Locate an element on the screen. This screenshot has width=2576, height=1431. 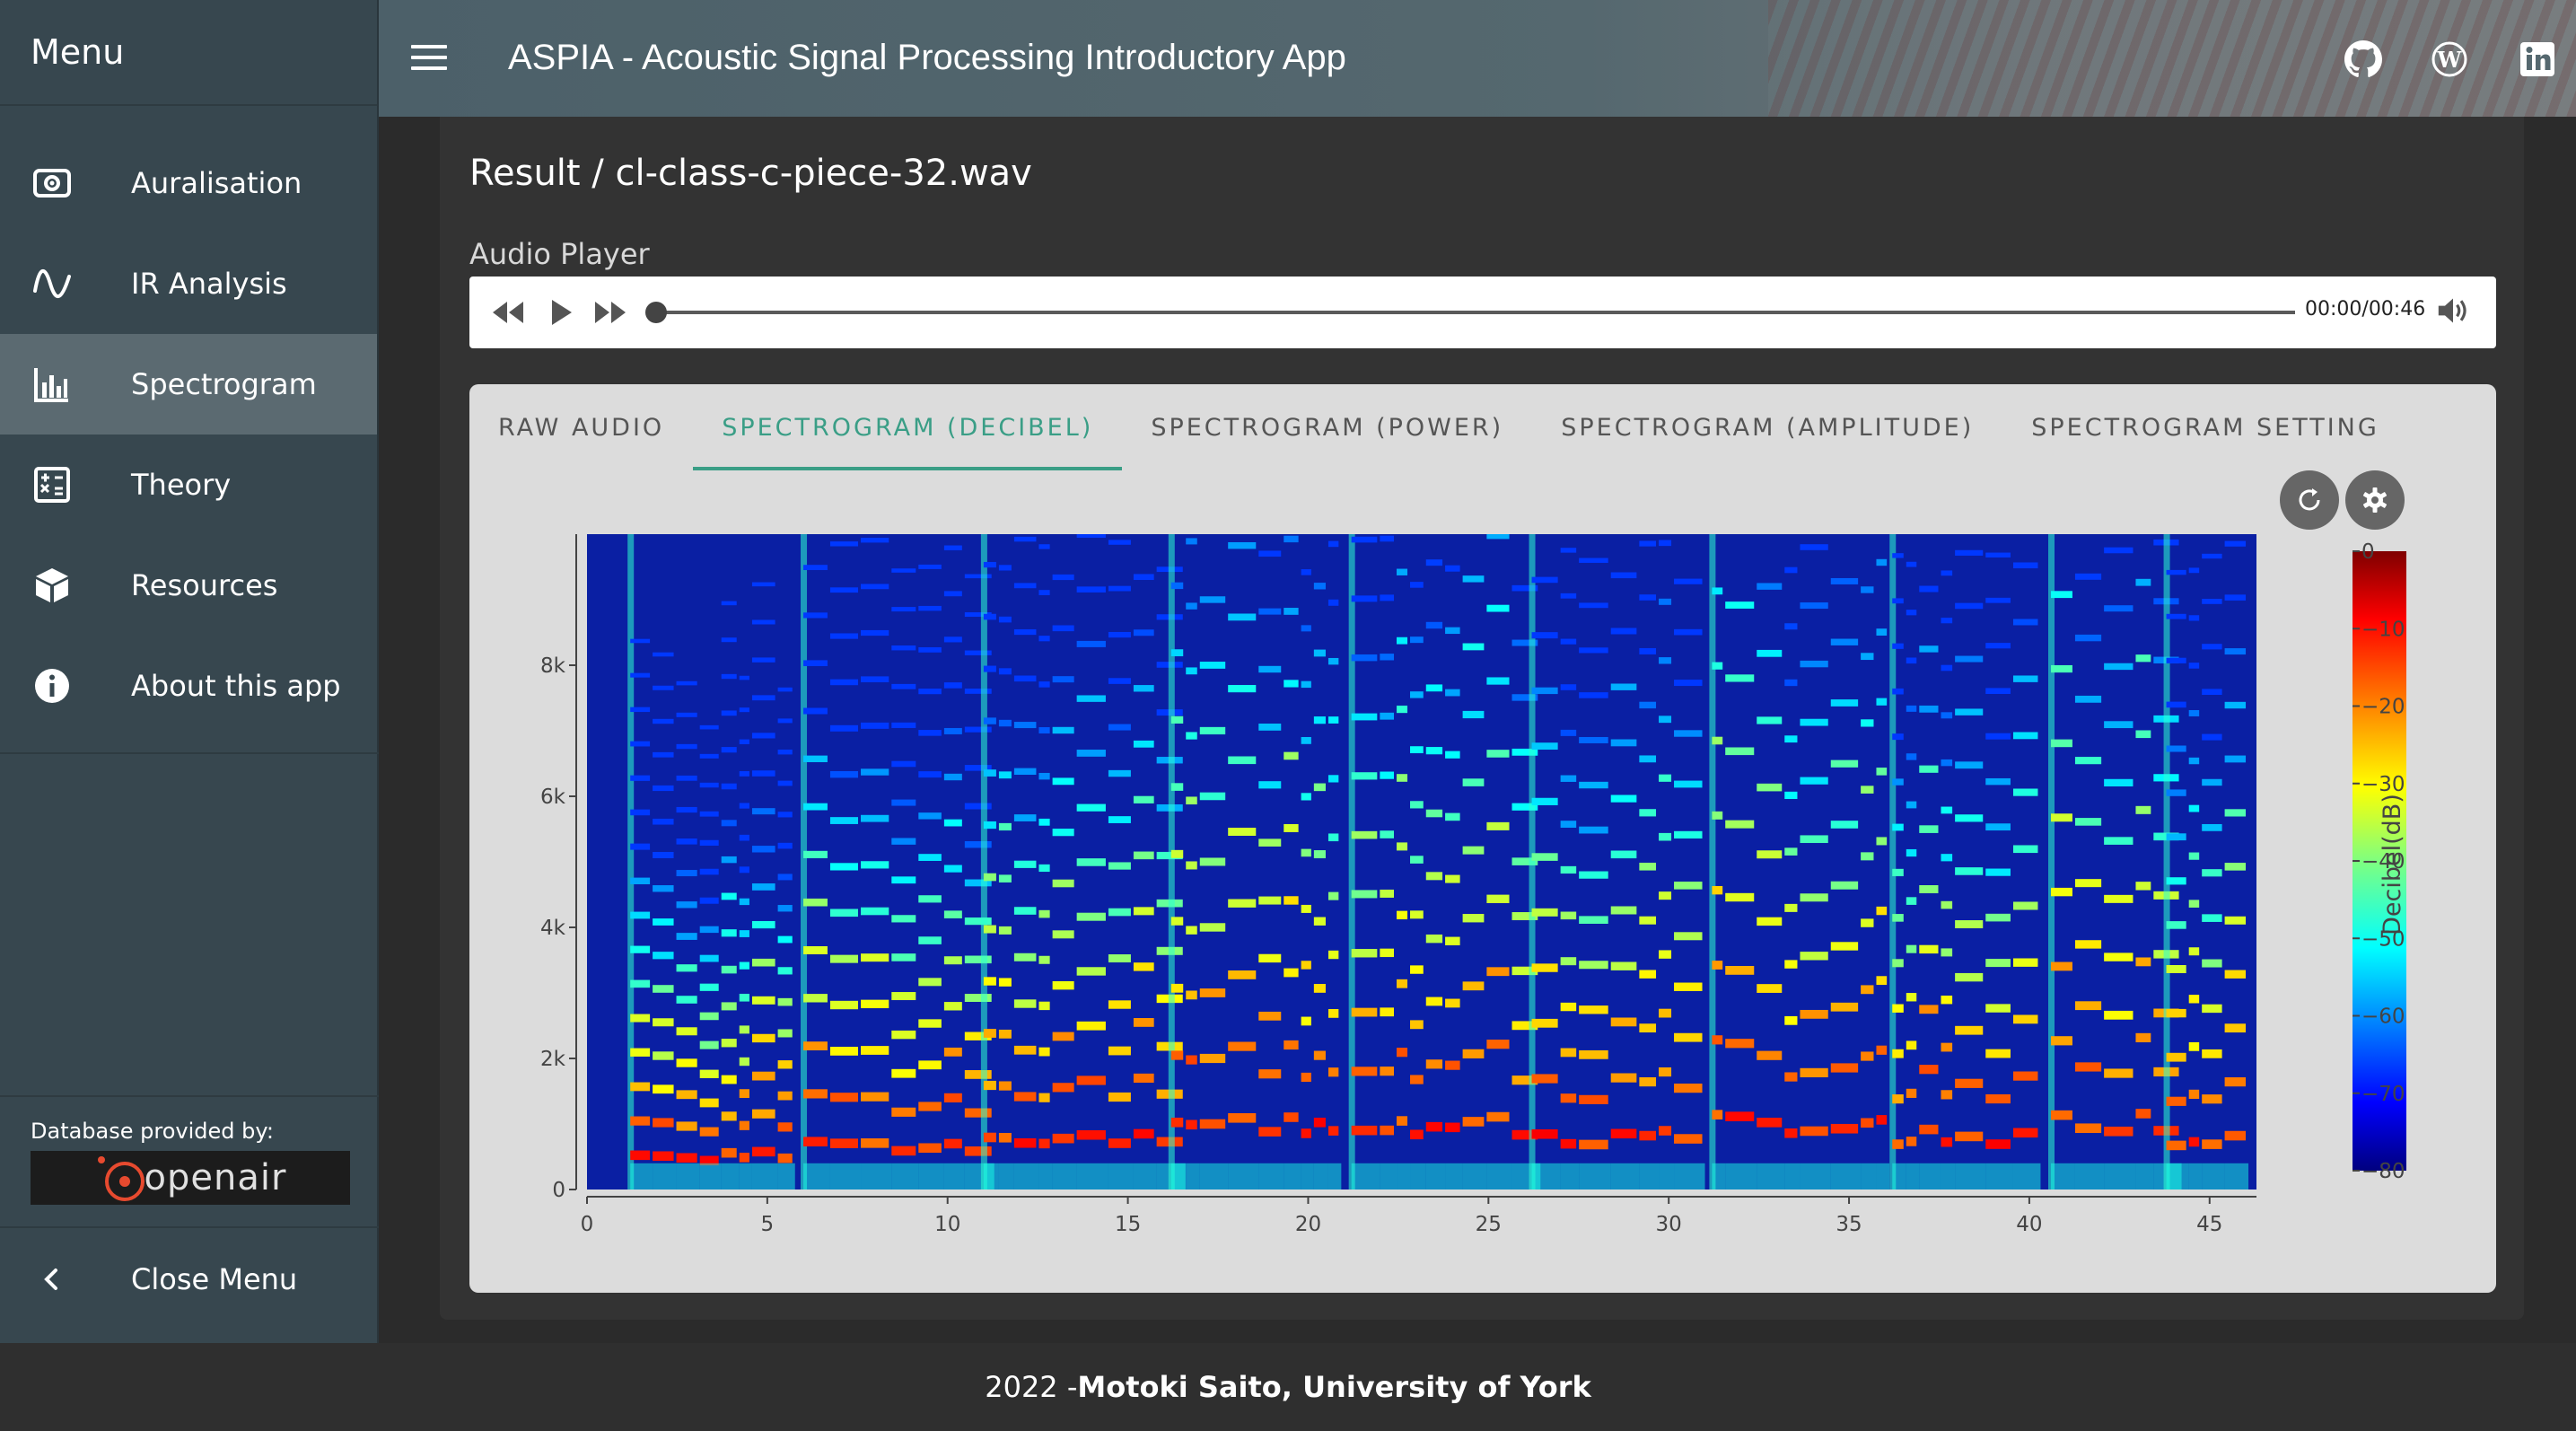
rewind-button is located at coordinates (509, 312).